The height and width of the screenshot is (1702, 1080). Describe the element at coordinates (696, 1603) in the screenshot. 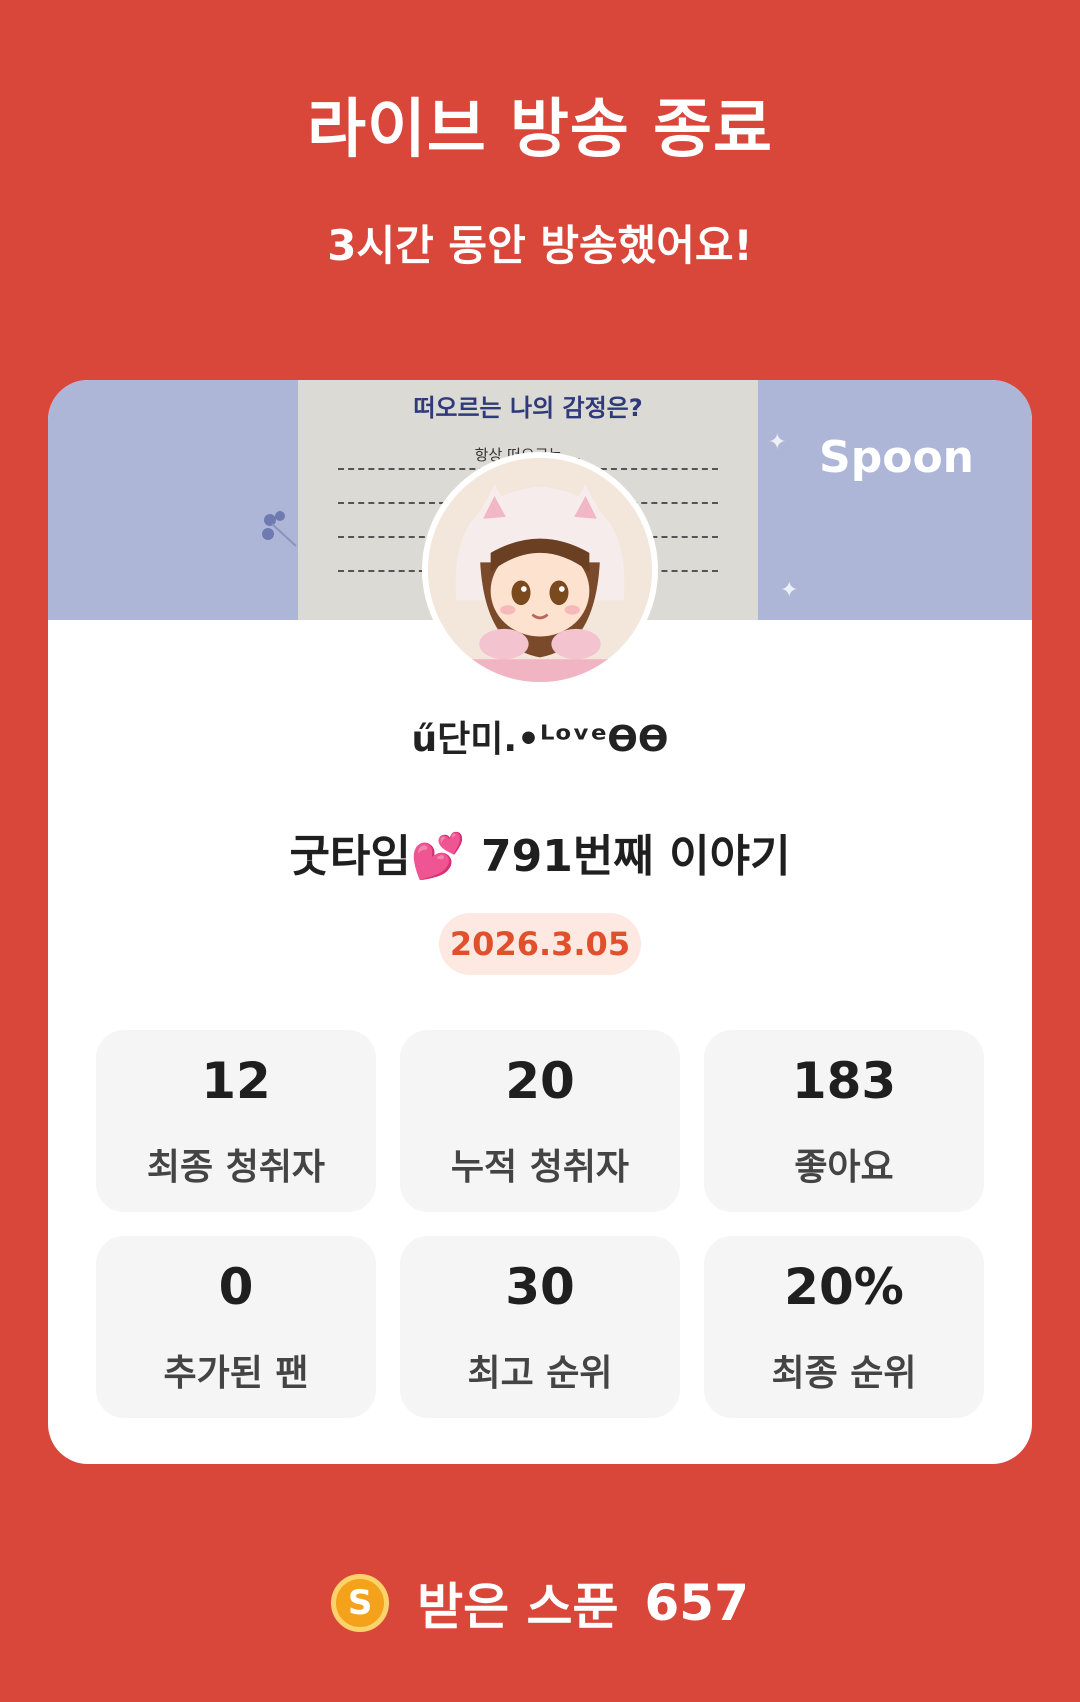

I see `received-spoons-count: 657` at that location.